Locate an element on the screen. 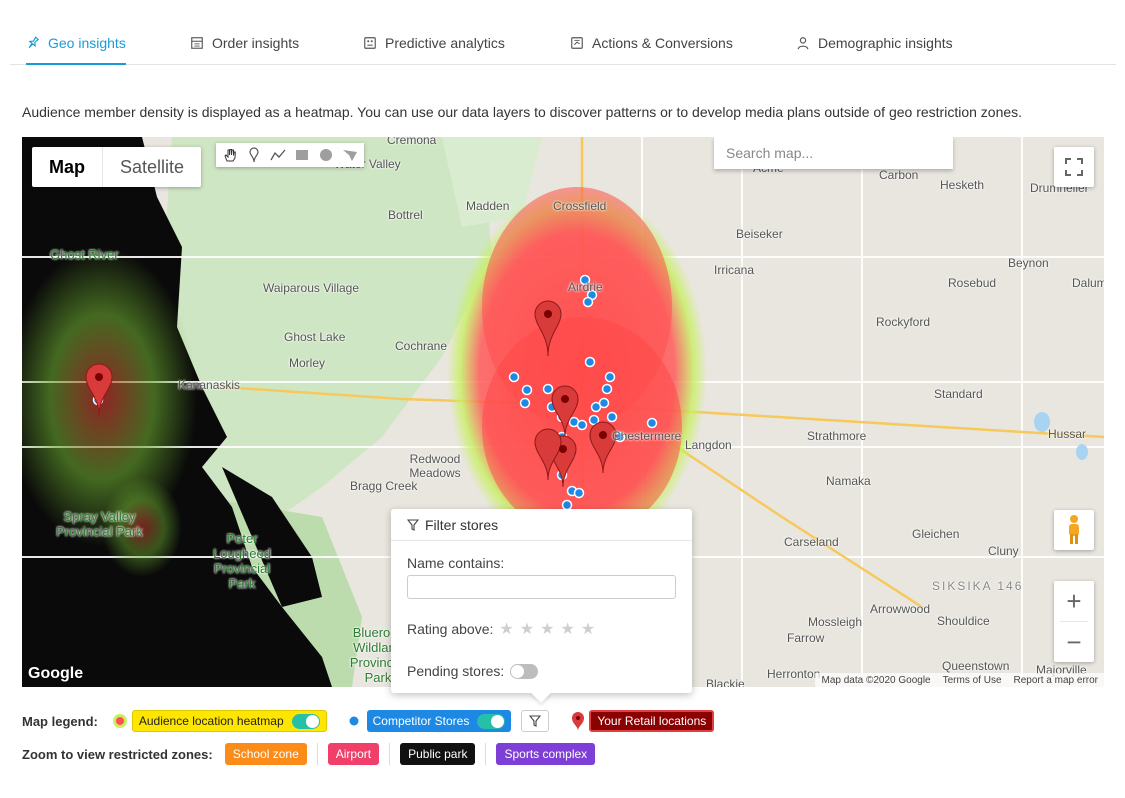  tab-label: Demographic insights is located at coordinates (885, 43).